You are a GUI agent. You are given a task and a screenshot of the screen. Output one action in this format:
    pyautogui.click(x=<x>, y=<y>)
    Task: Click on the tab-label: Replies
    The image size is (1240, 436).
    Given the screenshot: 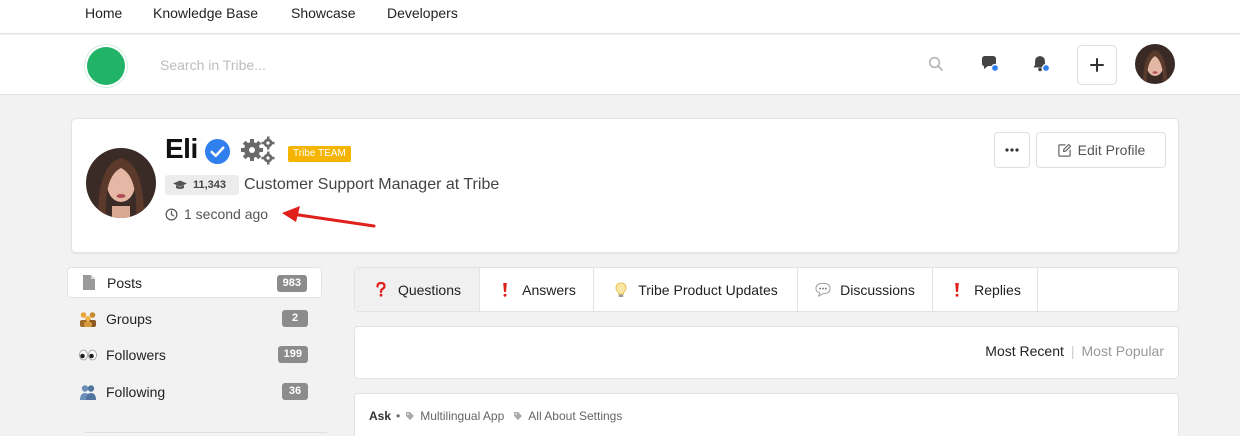 What is the action you would take?
    pyautogui.click(x=997, y=289)
    